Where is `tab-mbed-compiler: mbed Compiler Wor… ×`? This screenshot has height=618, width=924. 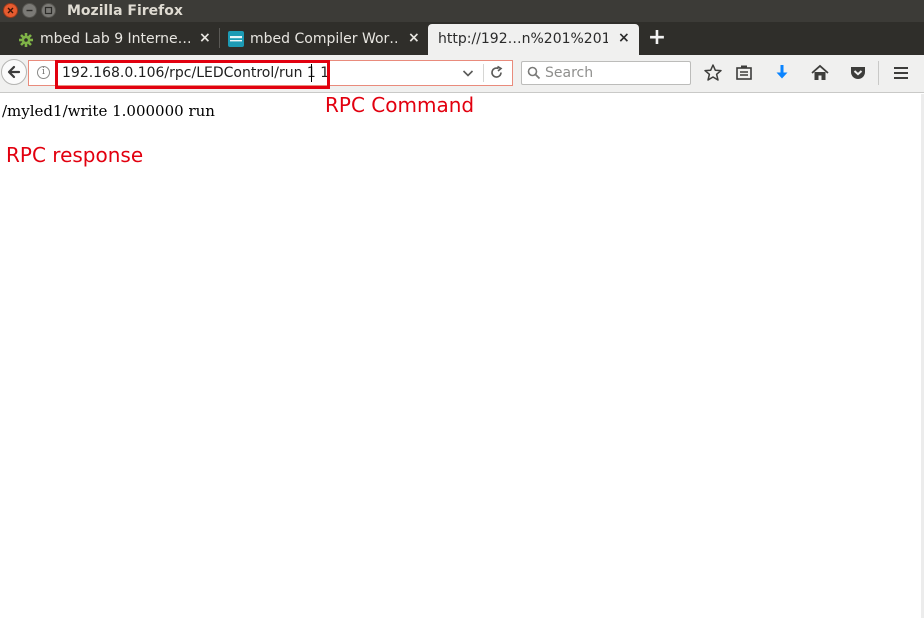 tab-mbed-compiler: mbed Compiler Wor… × is located at coordinates (324, 39).